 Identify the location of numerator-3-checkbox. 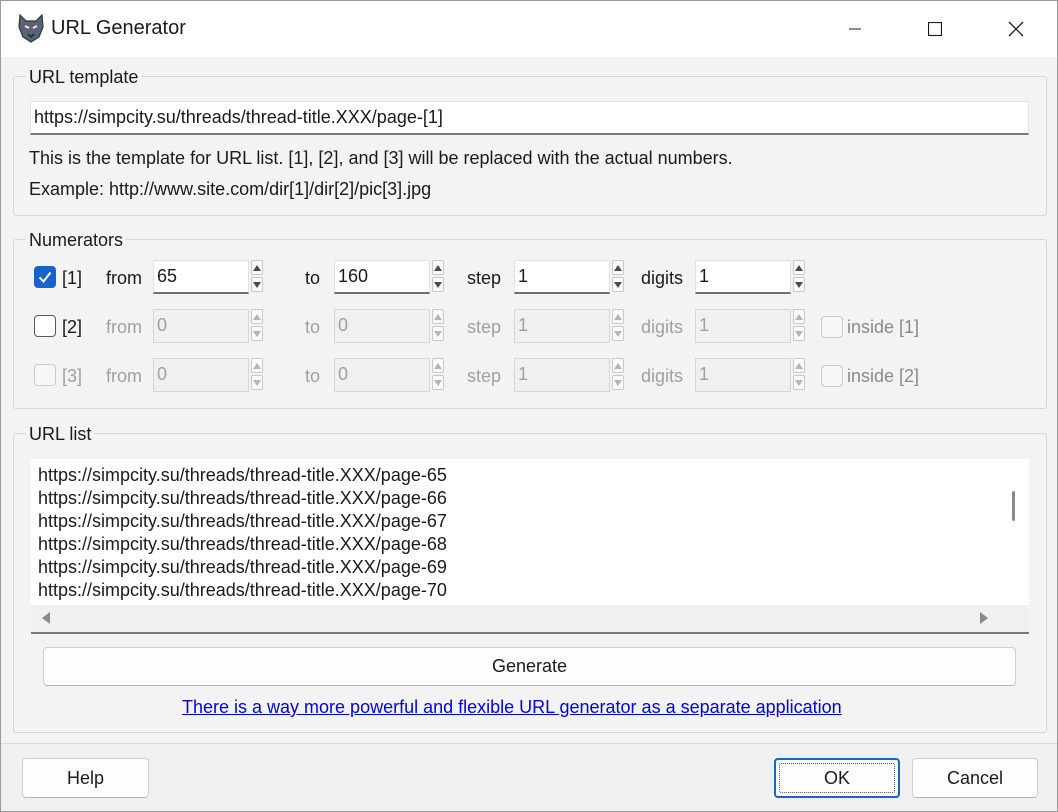
(45, 375).